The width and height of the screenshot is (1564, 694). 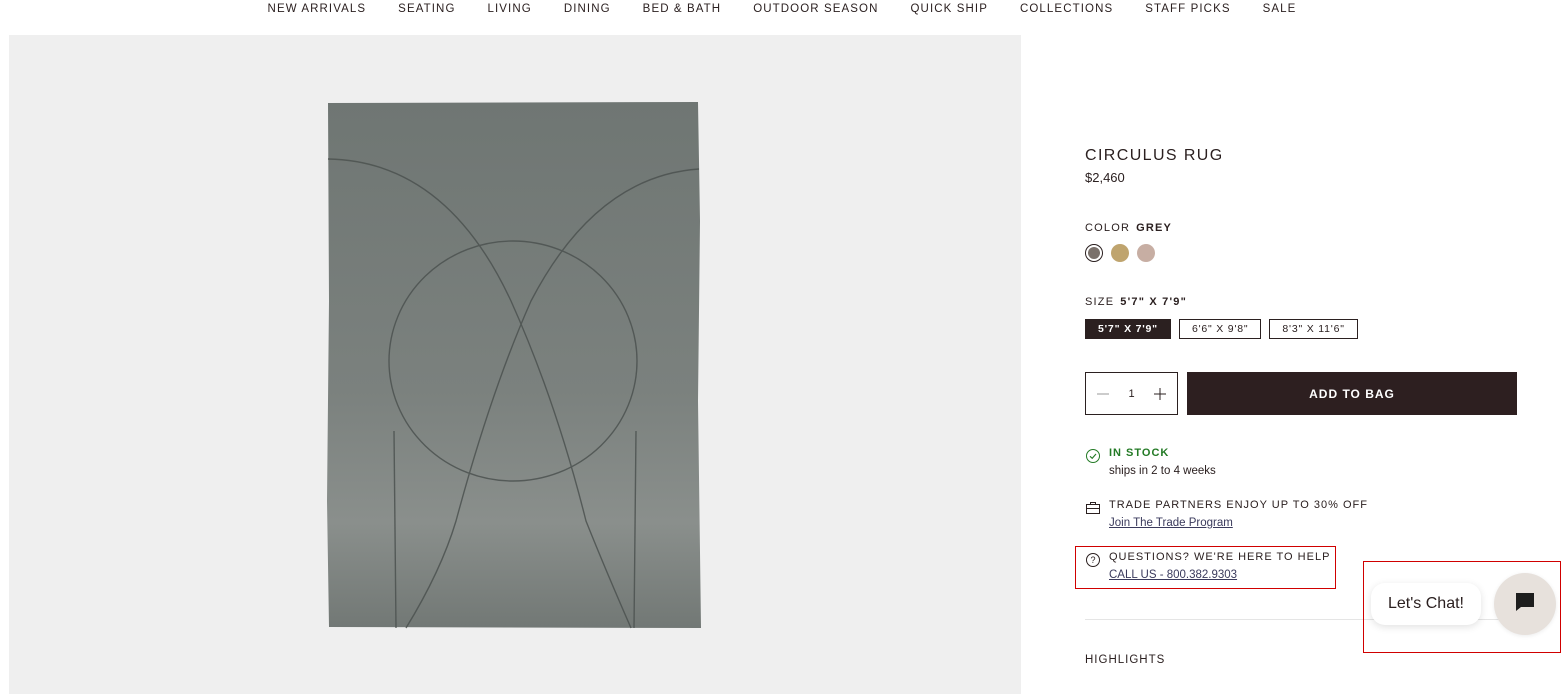 What do you see at coordinates (1205, 567) in the screenshot?
I see `highlight-box-help` at bounding box center [1205, 567].